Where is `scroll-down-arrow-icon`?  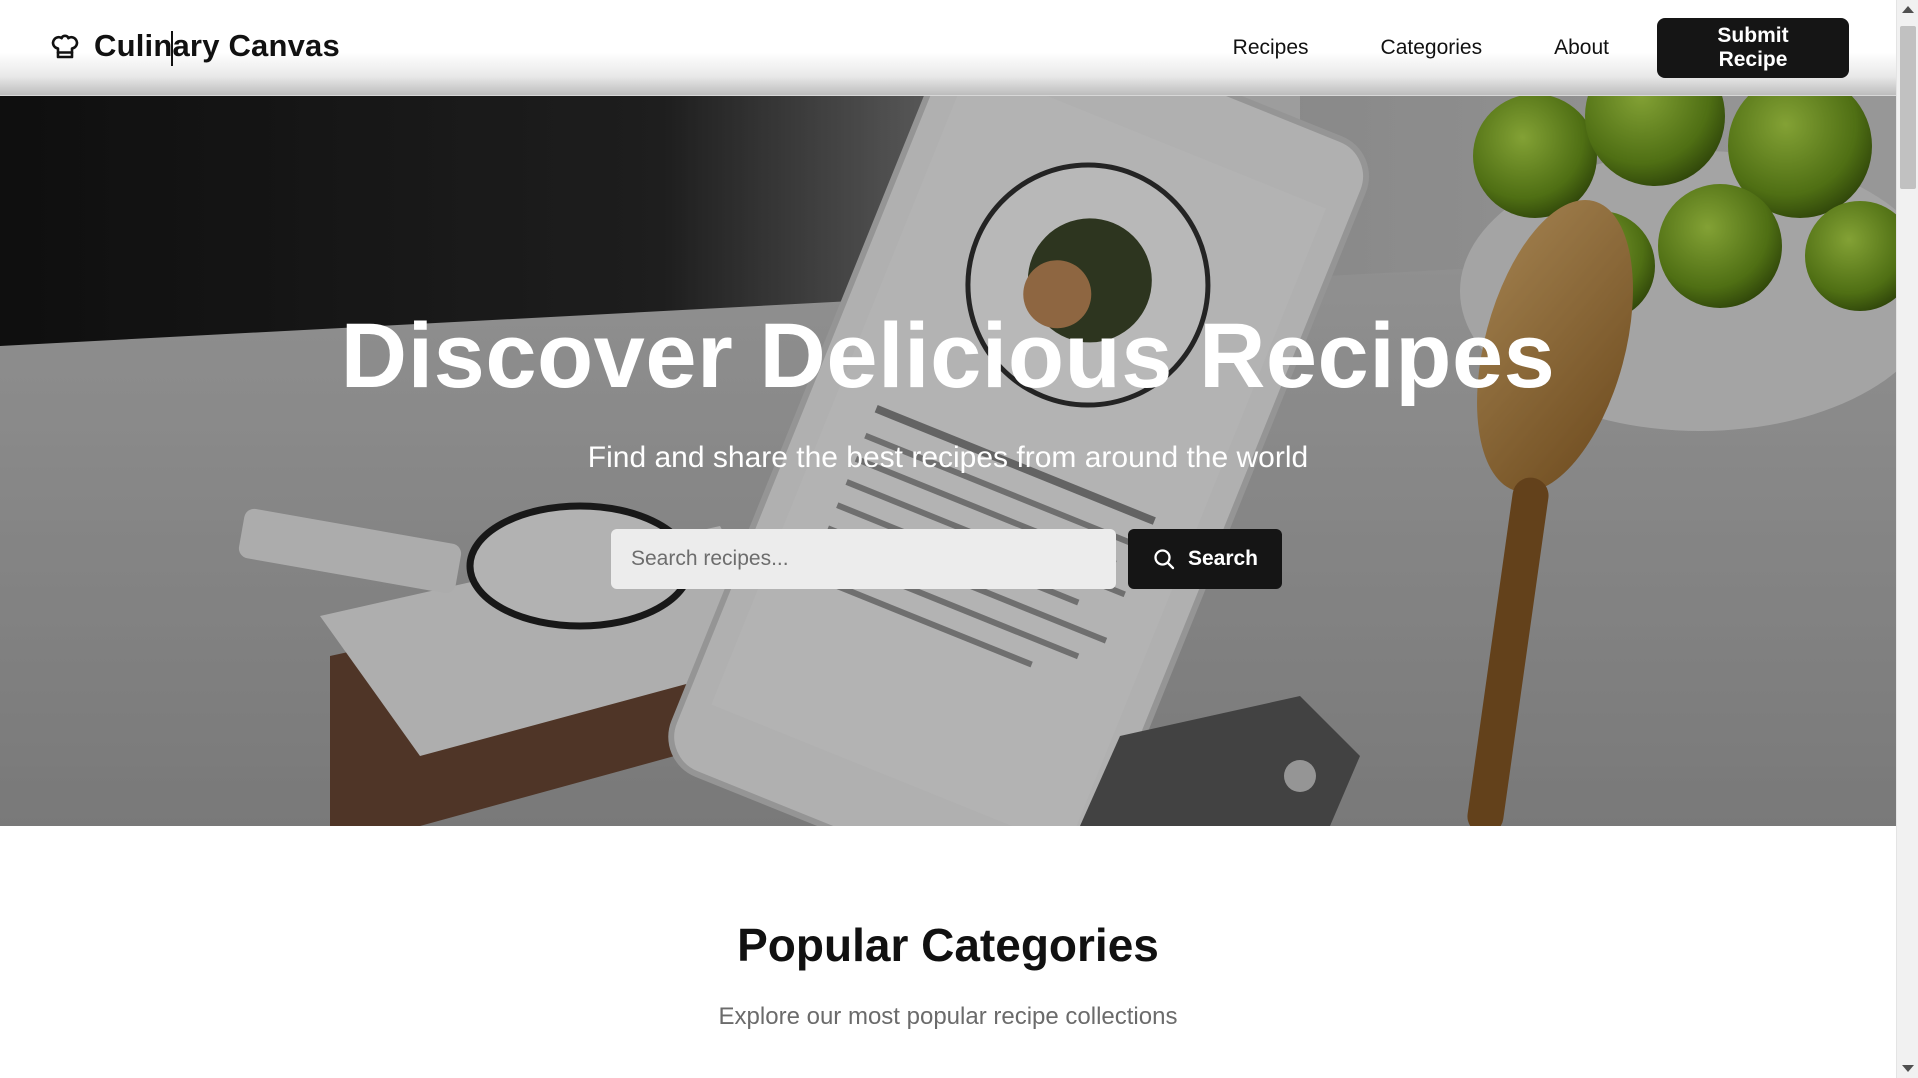 scroll-down-arrow-icon is located at coordinates (1908, 1068).